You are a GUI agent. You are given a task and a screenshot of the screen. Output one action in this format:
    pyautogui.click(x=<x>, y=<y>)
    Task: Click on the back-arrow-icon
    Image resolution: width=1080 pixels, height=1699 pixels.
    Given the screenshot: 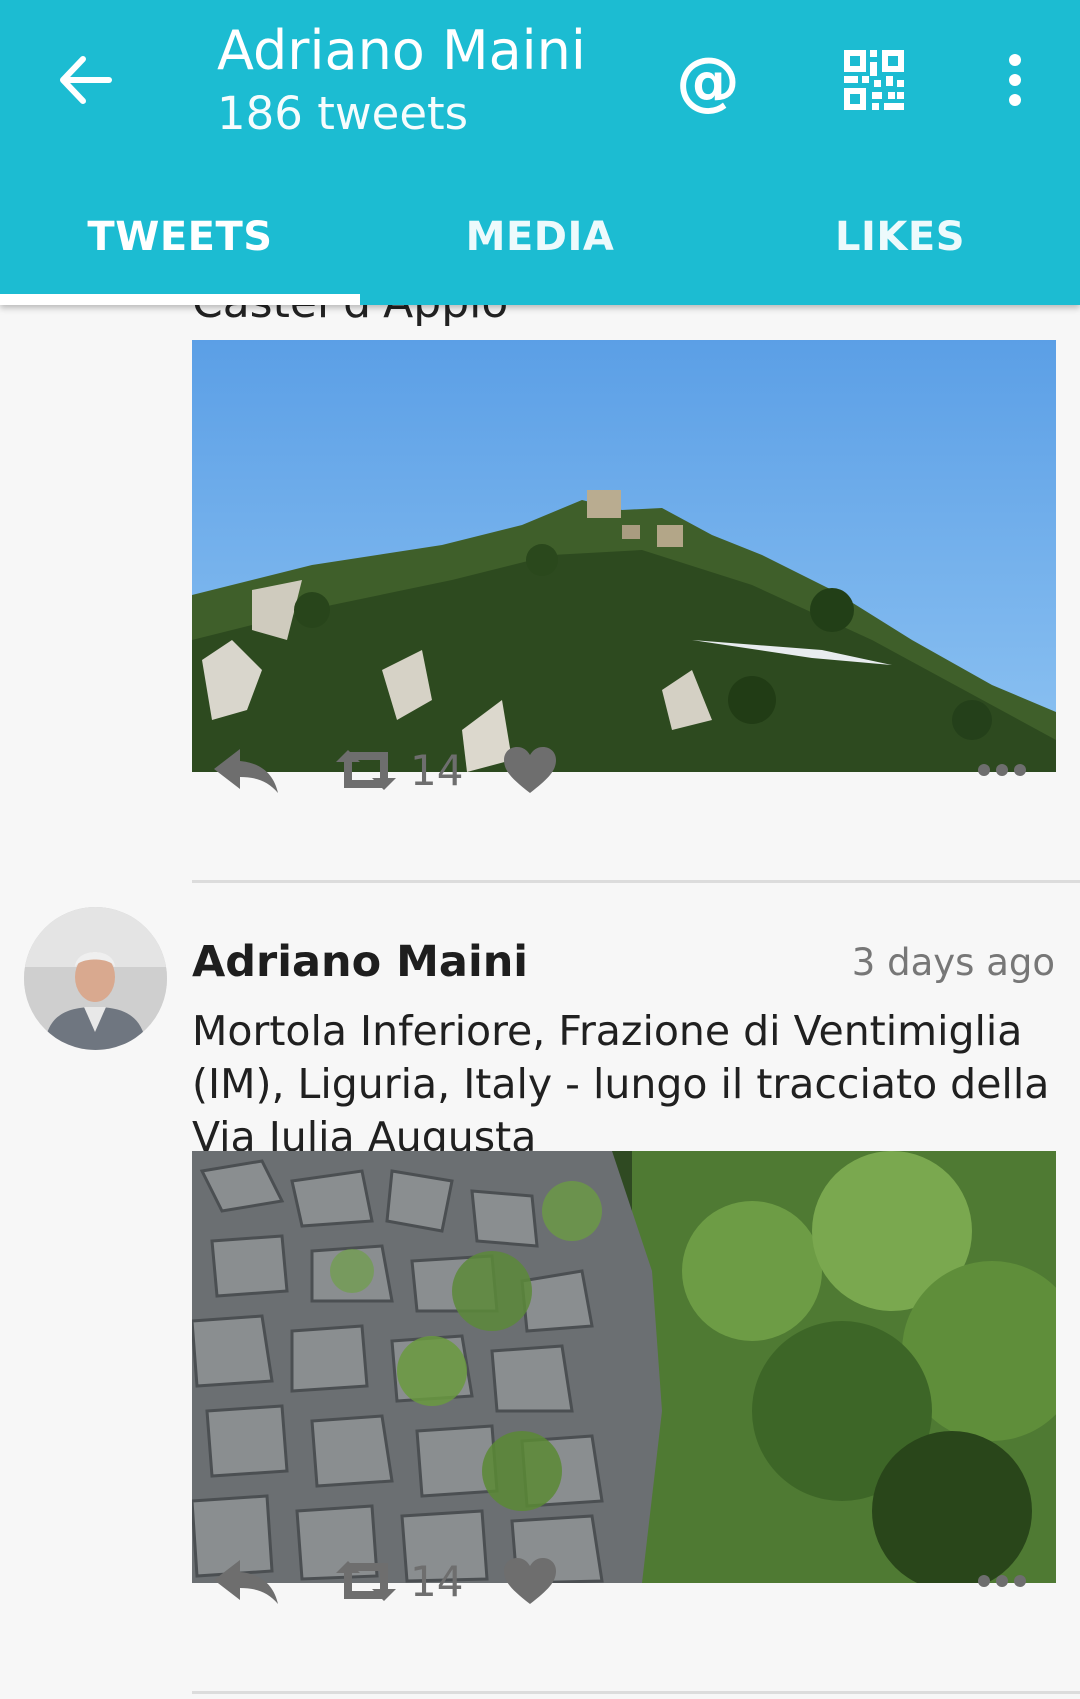 What is the action you would take?
    pyautogui.click(x=86, y=80)
    